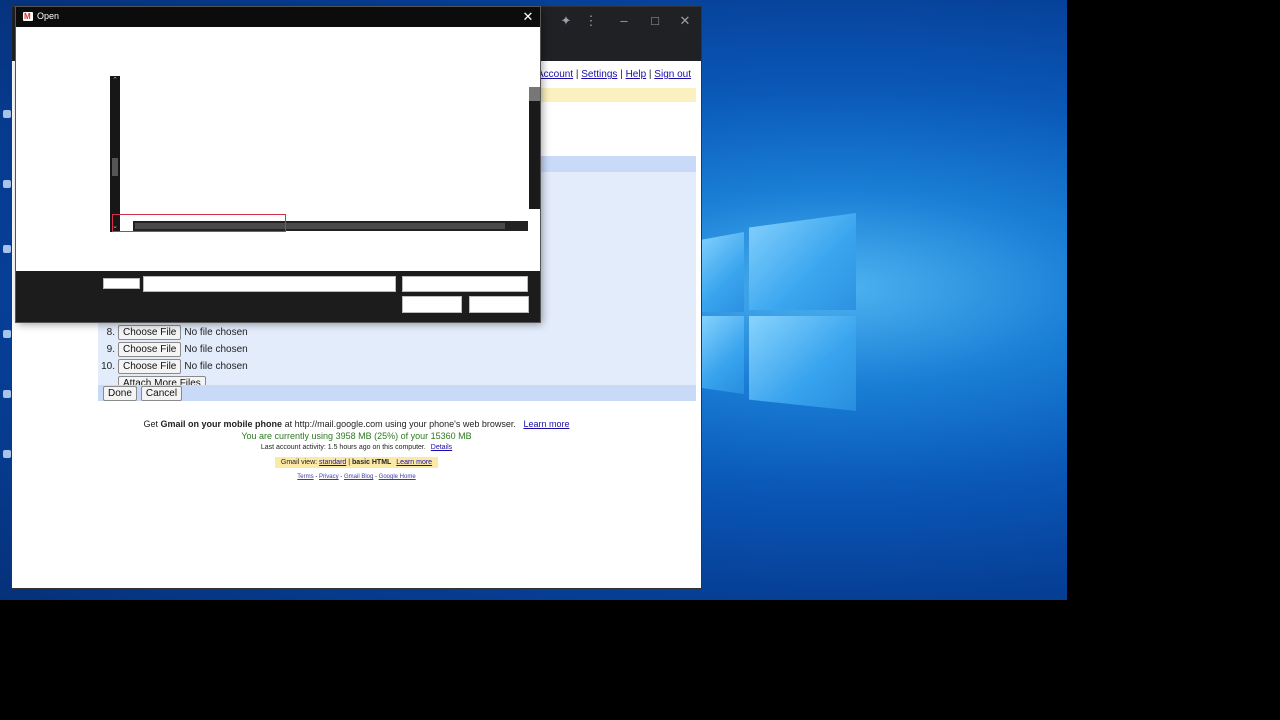  What do you see at coordinates (655, 21) in the screenshot?
I see `maximize-icon: □` at bounding box center [655, 21].